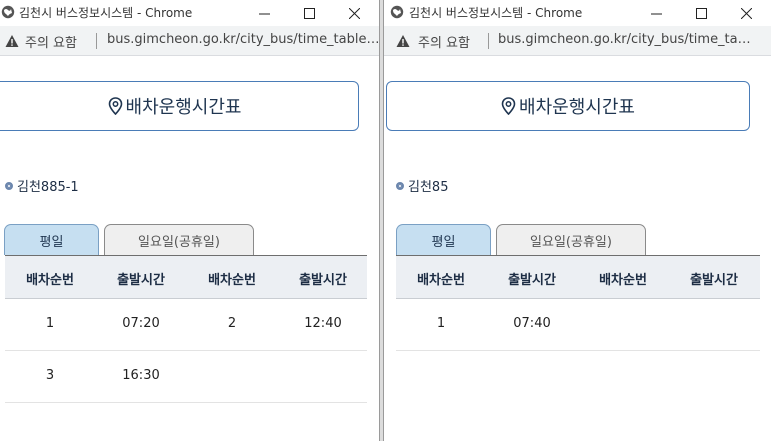  I want to click on route-label: 김천885-1, so click(42, 185).